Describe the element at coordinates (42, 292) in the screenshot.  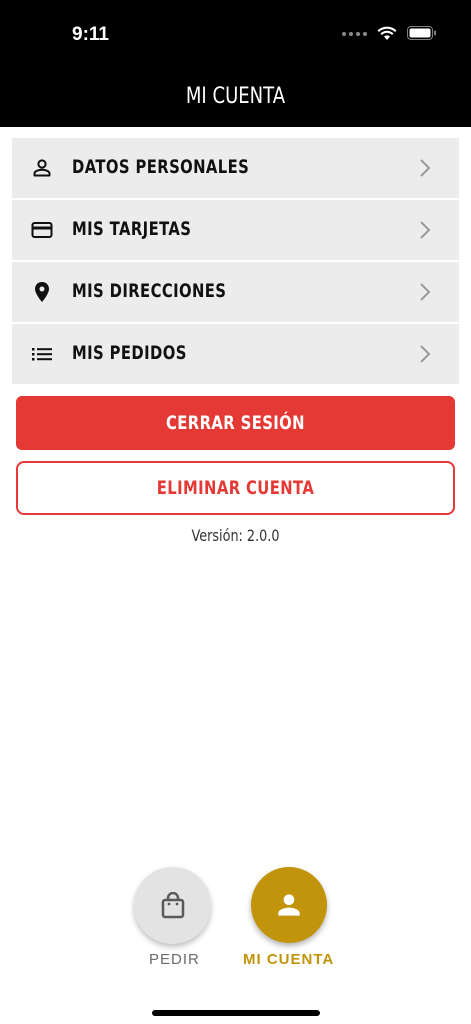
I see `location-pin-icon` at that location.